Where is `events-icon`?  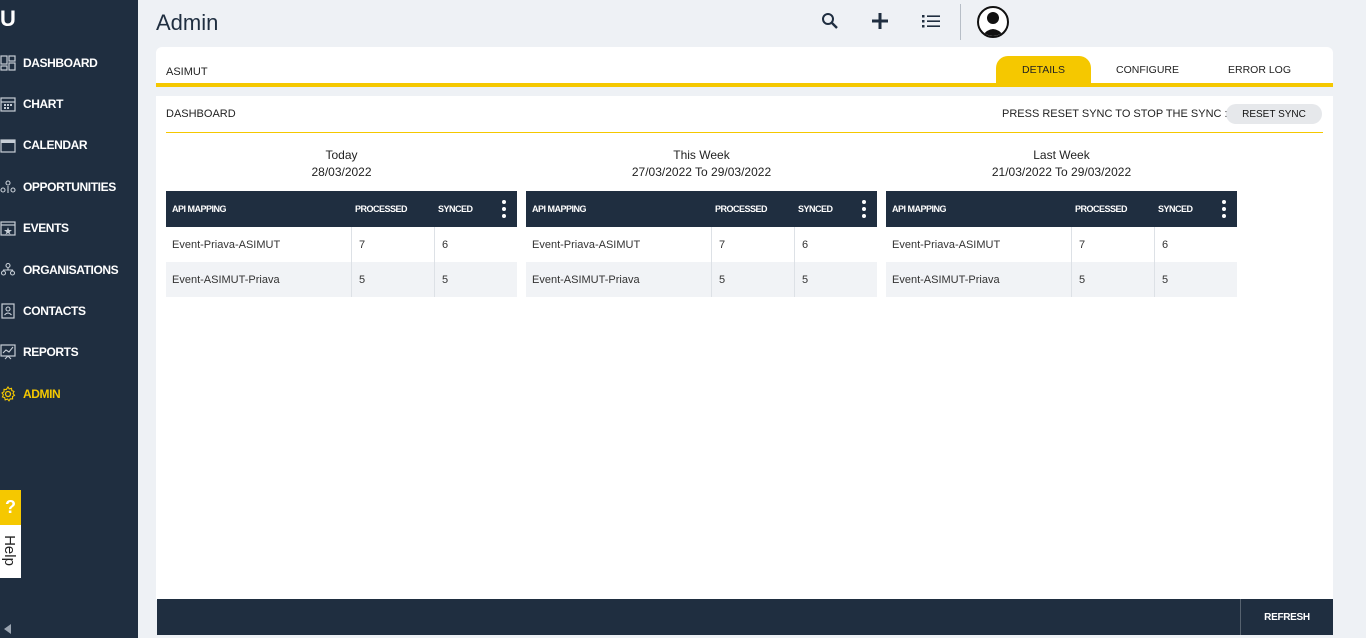 events-icon is located at coordinates (8, 228).